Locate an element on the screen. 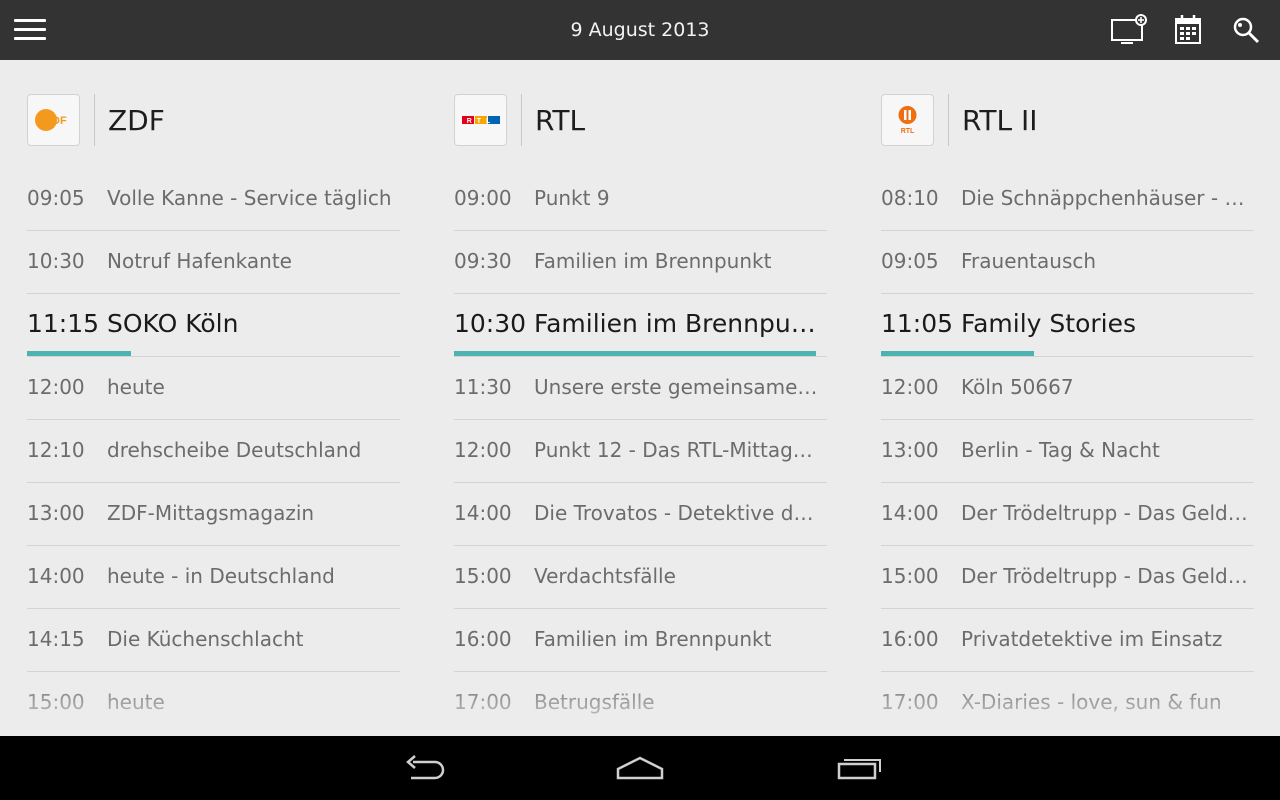 This screenshot has height=800, width=1280. current-program-row: 11:05 Family Stories is located at coordinates (1067, 325).